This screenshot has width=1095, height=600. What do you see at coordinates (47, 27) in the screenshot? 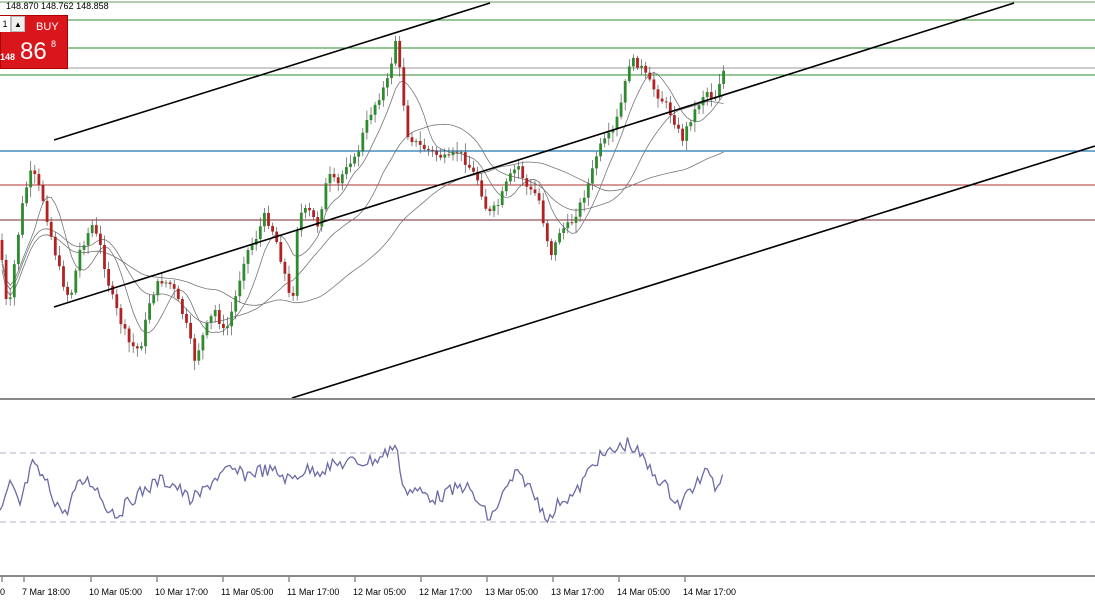
I see `buy-button: BUY` at bounding box center [47, 27].